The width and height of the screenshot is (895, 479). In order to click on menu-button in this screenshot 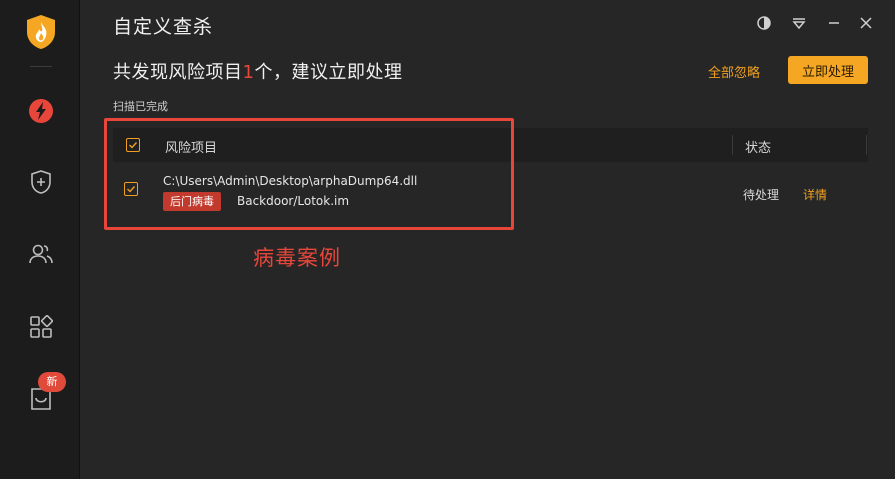, I will do `click(799, 23)`.